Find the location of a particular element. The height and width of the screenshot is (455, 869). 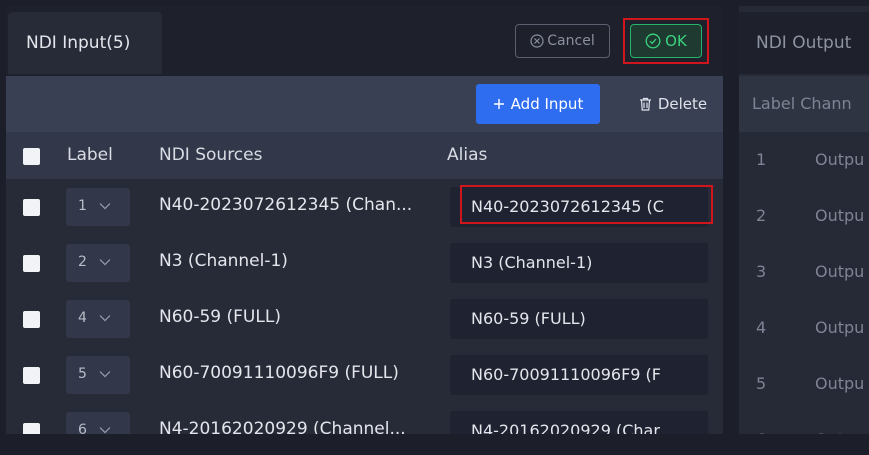

label-select: 2 is located at coordinates (98, 263).